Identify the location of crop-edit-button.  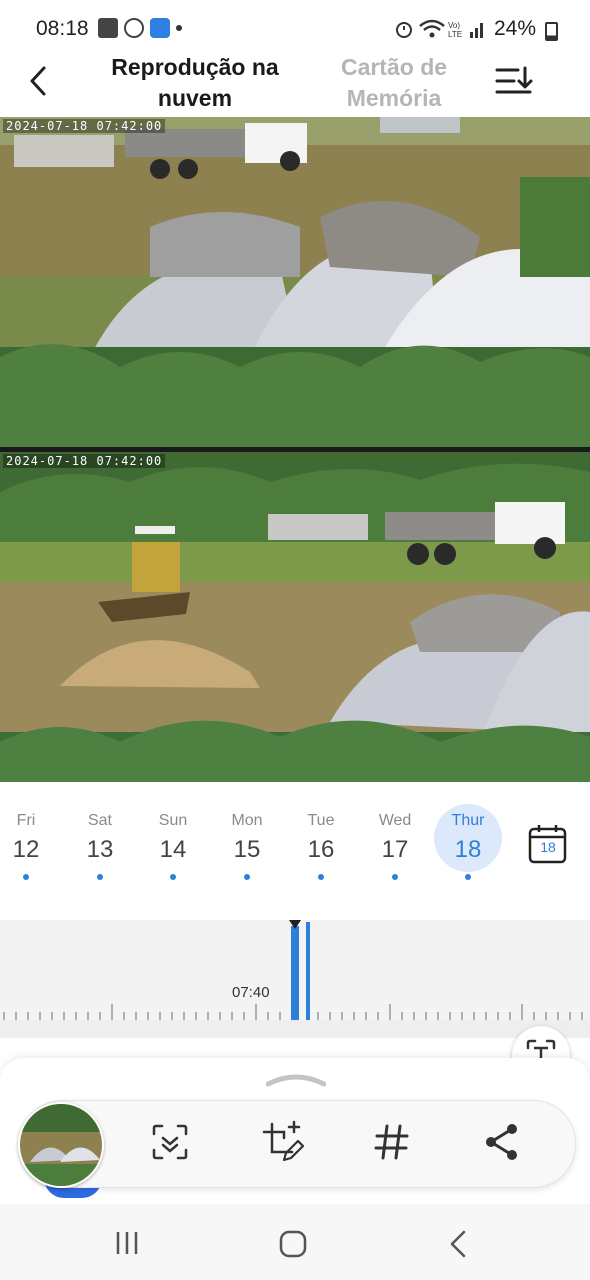
(282, 1142).